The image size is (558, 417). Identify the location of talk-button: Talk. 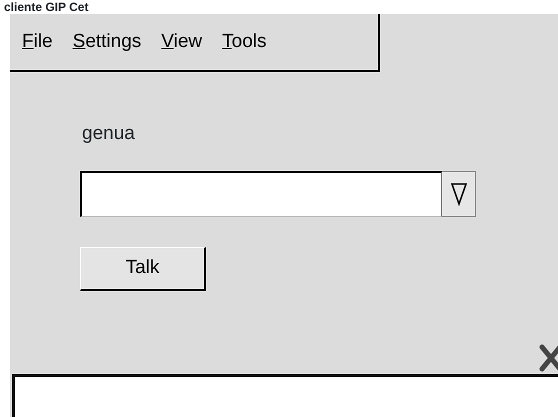
(143, 268).